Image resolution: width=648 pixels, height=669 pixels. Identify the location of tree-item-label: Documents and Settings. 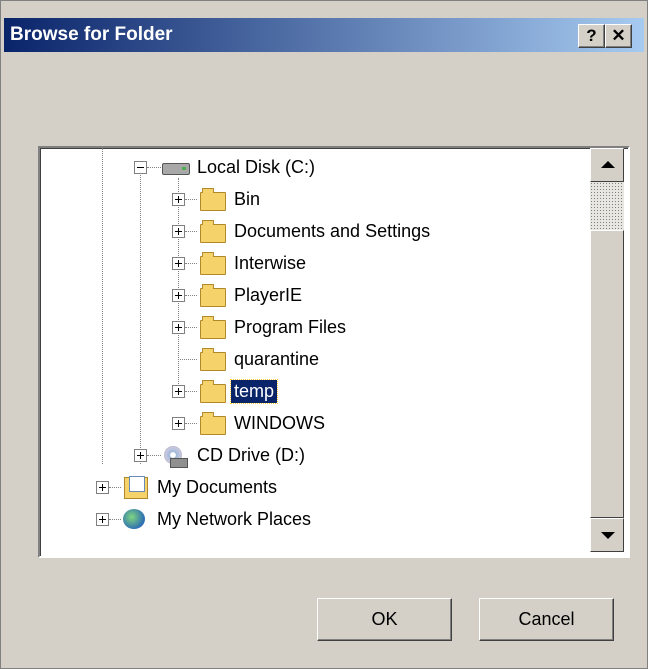
(332, 230).